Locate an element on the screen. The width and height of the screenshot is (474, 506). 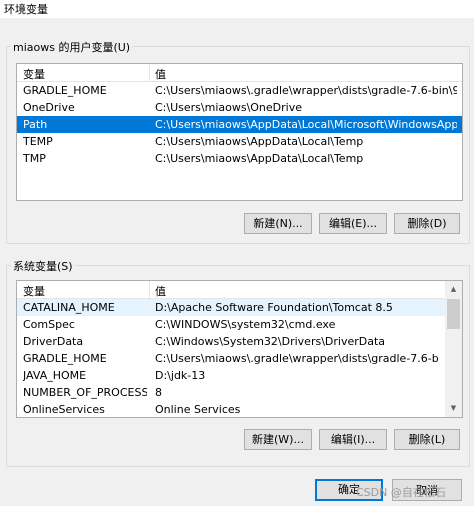
scroll-thumb is located at coordinates (453, 314).